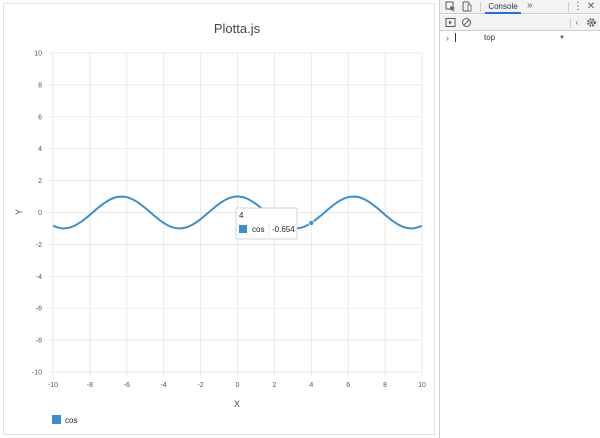 The image size is (600, 438). What do you see at coordinates (40, 149) in the screenshot?
I see `y-tick-label: 4` at bounding box center [40, 149].